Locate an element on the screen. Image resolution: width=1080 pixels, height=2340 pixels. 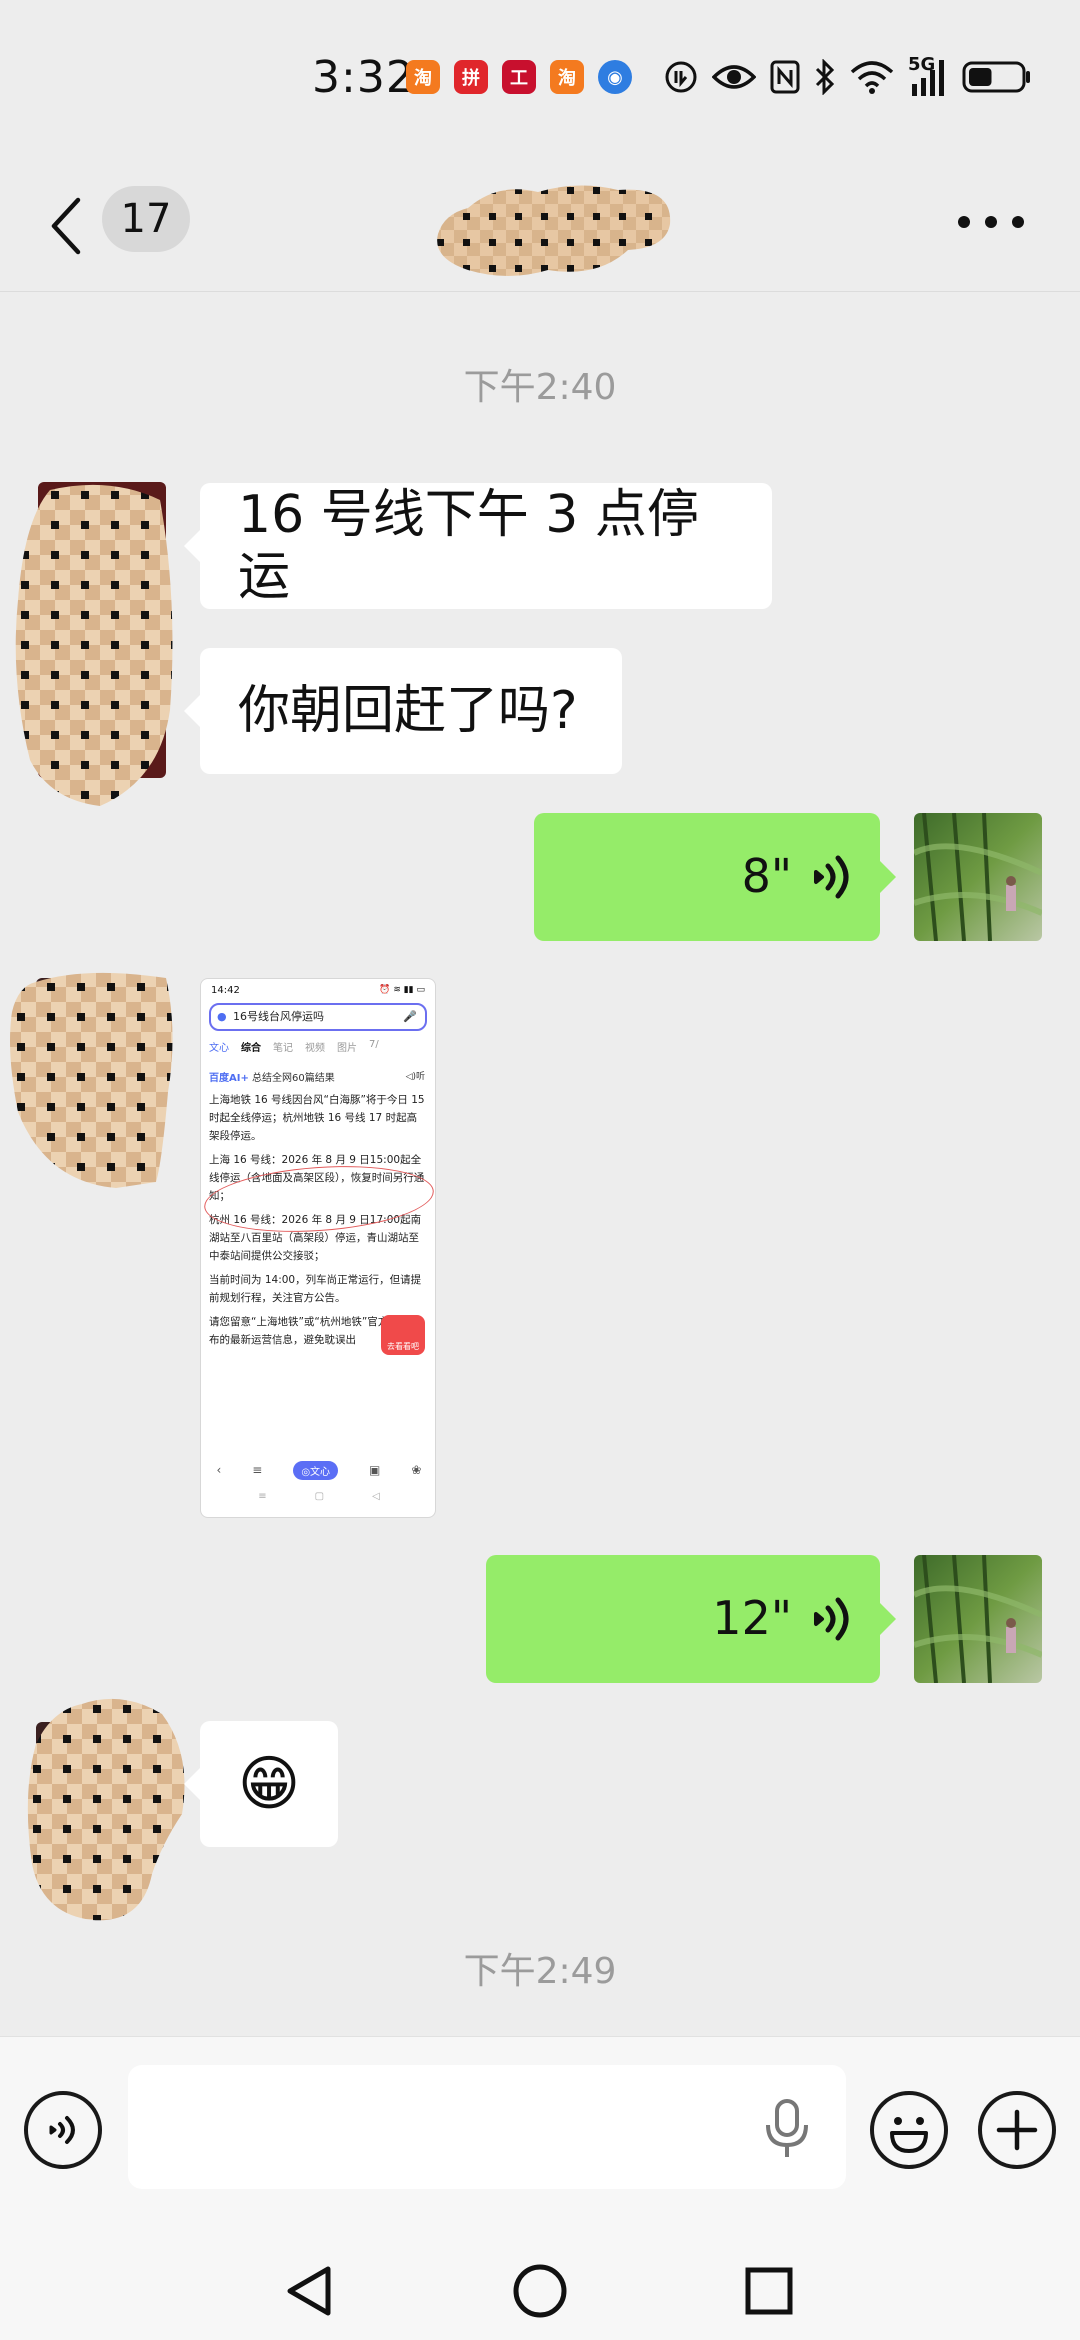
bank-app-icon: 工 is located at coordinates (519, 77).